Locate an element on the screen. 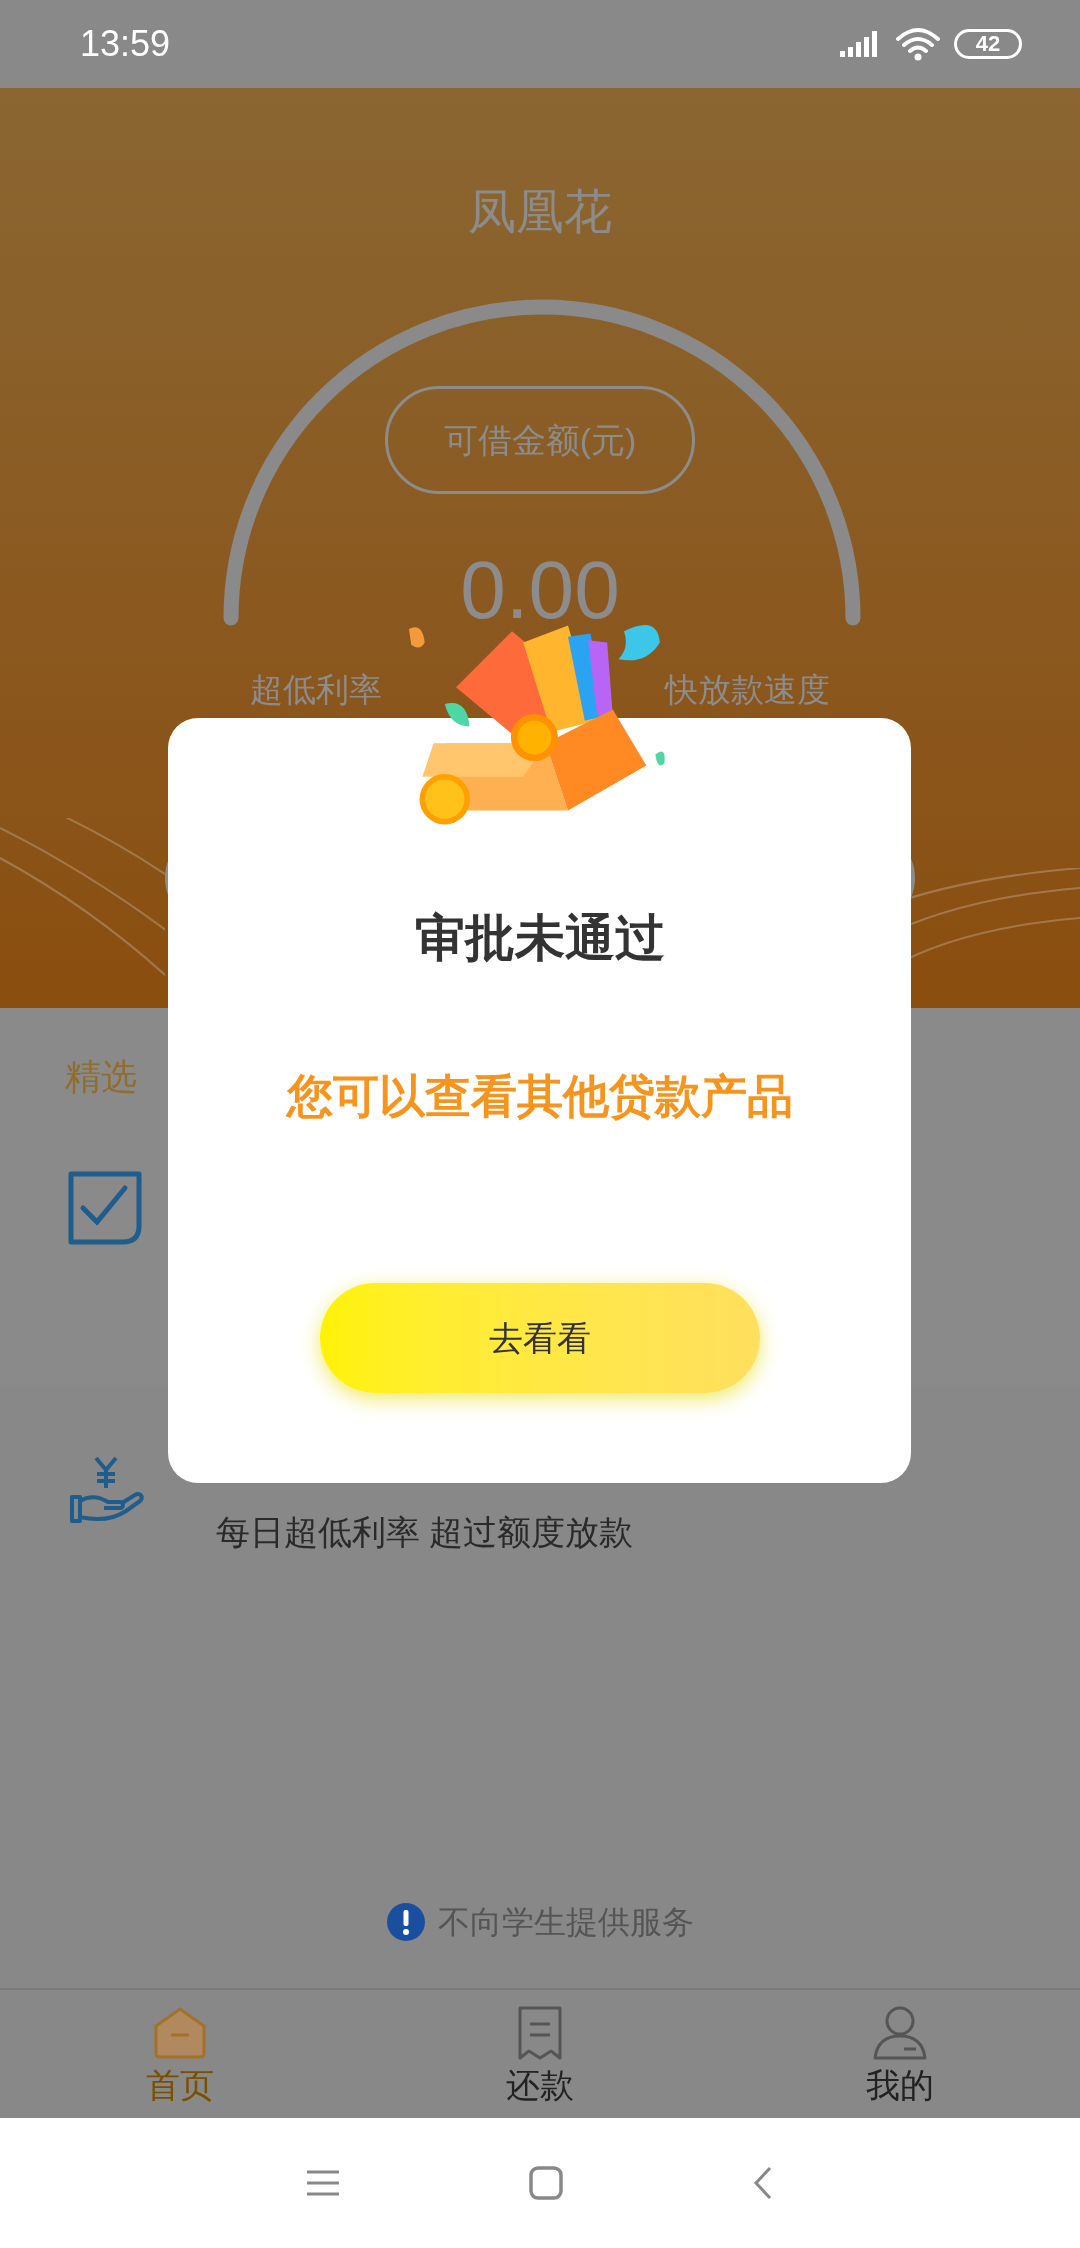 This screenshot has height=2248, width=1080. tagline-text: 快放款速度 is located at coordinates (747, 689).